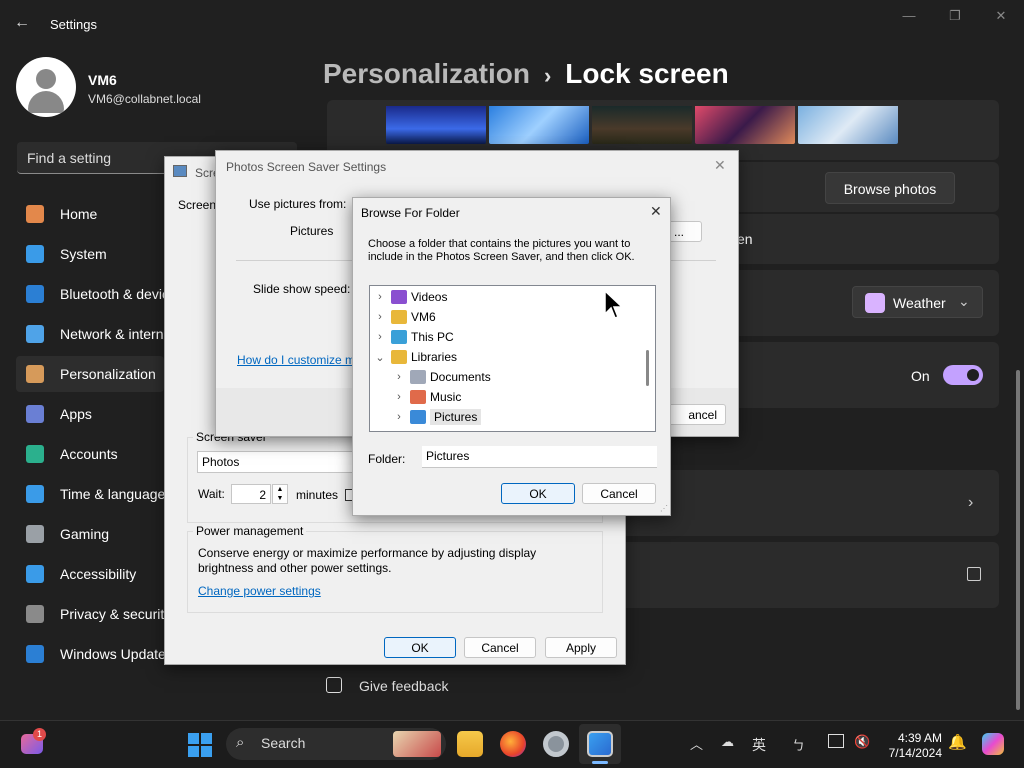  What do you see at coordinates (556, 744) in the screenshot?
I see `settings-gear-icon` at bounding box center [556, 744].